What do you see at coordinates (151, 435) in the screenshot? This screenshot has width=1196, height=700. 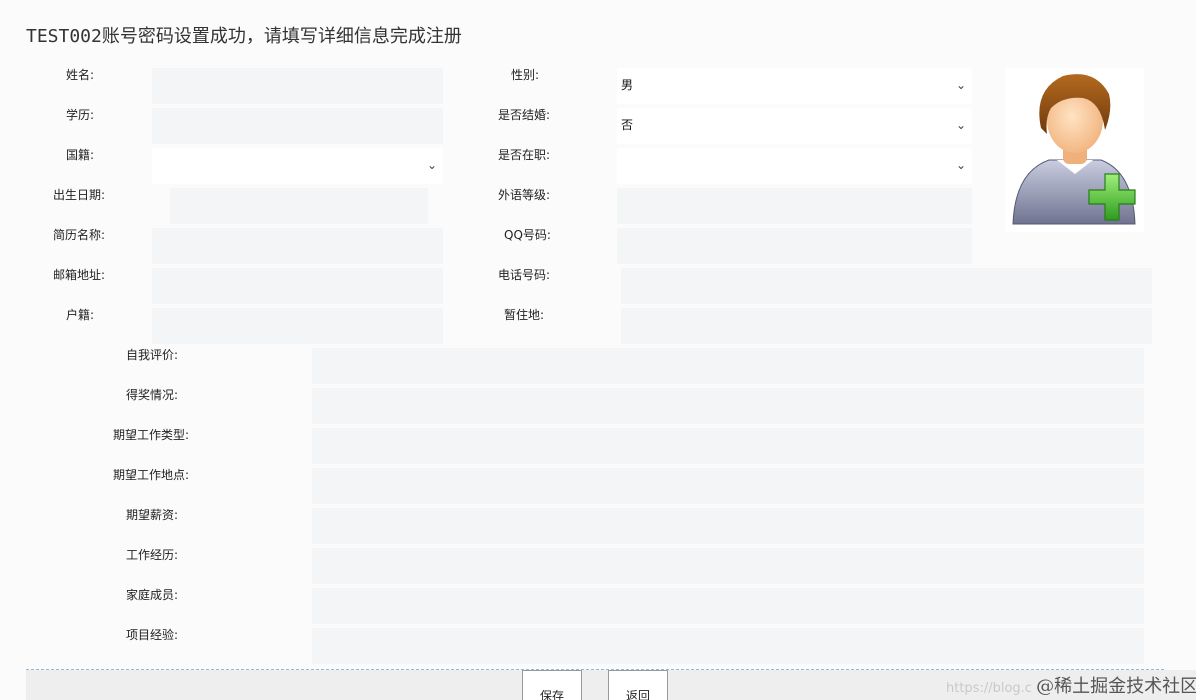 I see `label-expected-job-type: 期望工作类型:` at bounding box center [151, 435].